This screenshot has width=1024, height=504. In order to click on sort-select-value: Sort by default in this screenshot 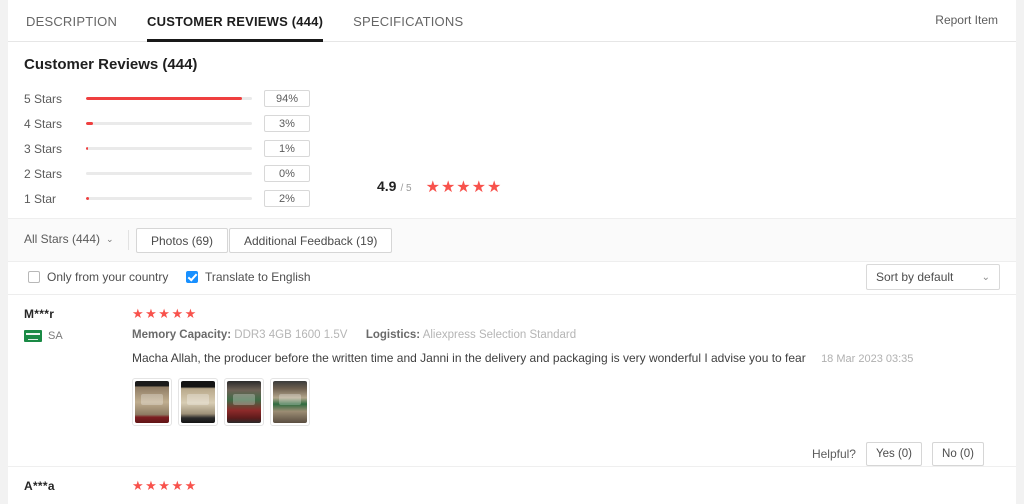, I will do `click(915, 277)`.